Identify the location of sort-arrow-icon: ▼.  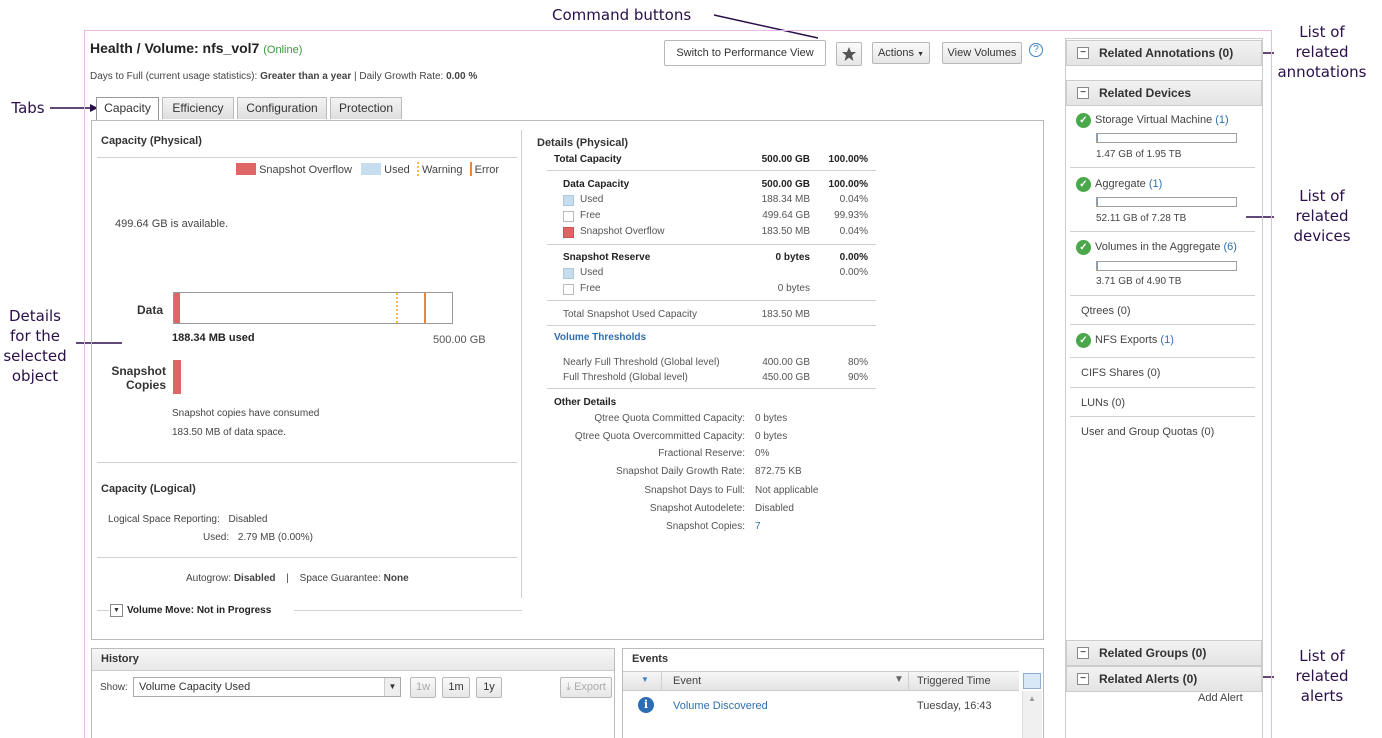
(645, 679).